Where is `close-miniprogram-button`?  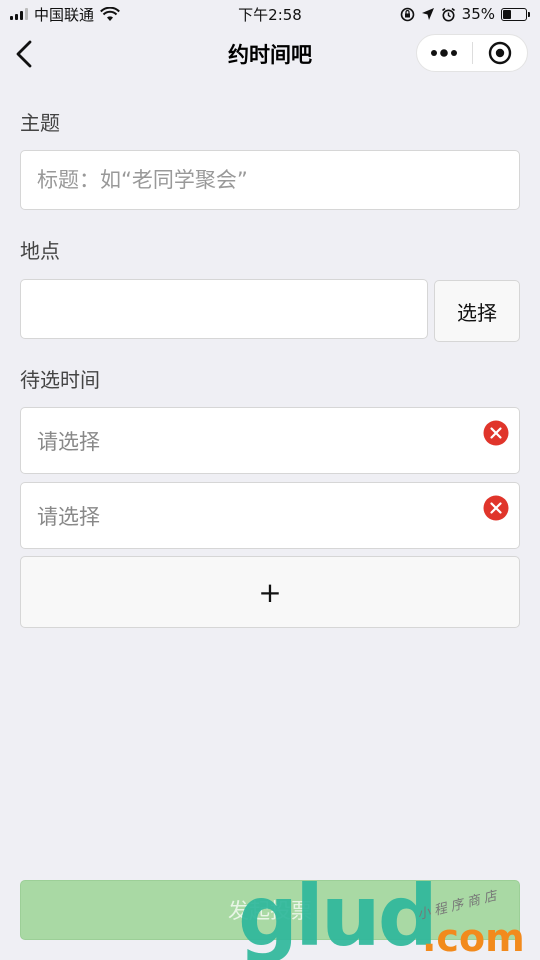 close-miniprogram-button is located at coordinates (500, 53).